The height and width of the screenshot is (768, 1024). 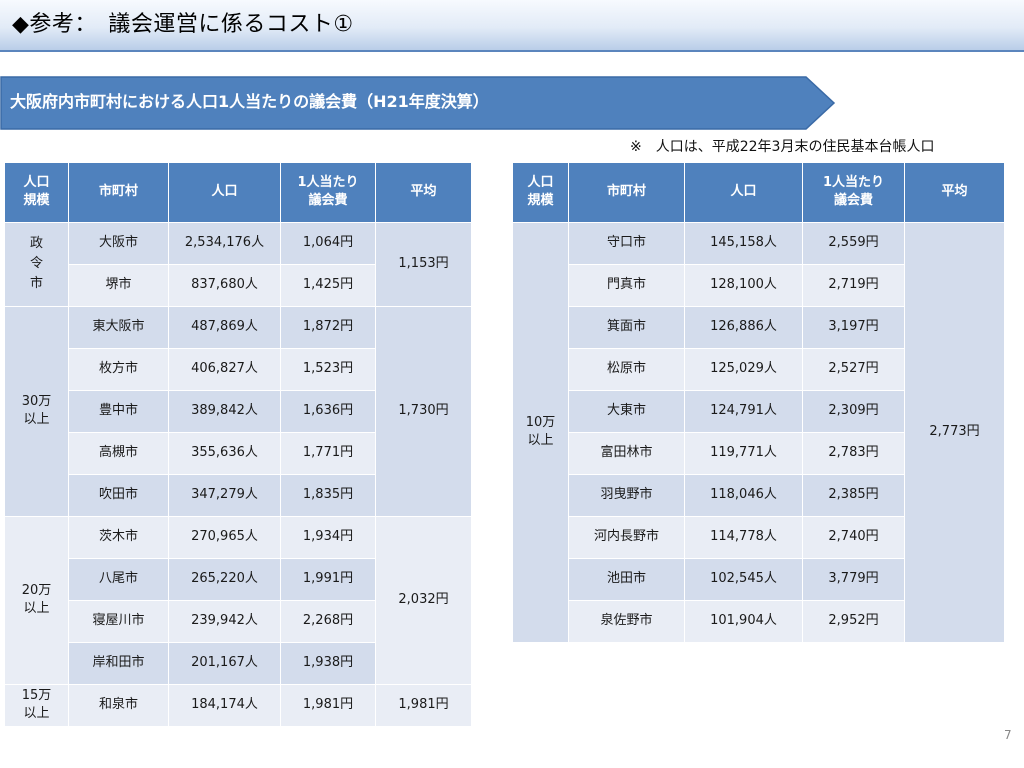 I want to click on header-population-size: 人口規模, so click(x=36, y=193).